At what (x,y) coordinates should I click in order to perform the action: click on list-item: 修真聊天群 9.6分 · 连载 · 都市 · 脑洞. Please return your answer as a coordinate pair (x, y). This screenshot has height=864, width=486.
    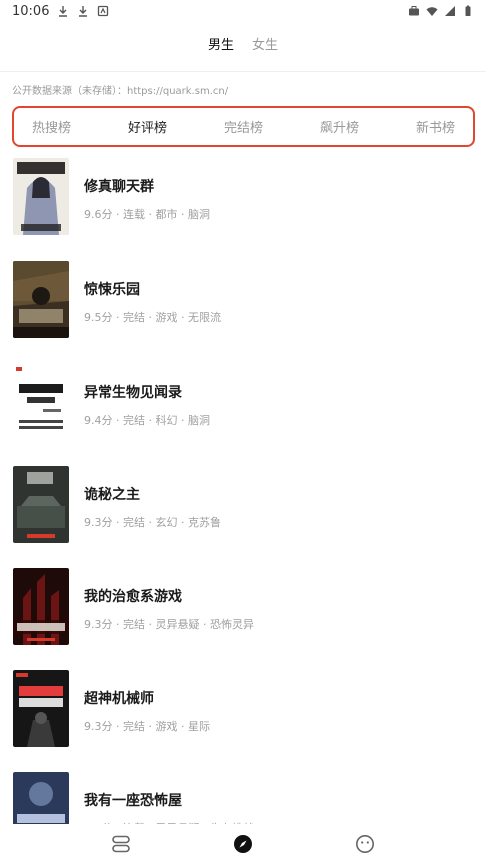
    Looking at the image, I should click on (243, 204).